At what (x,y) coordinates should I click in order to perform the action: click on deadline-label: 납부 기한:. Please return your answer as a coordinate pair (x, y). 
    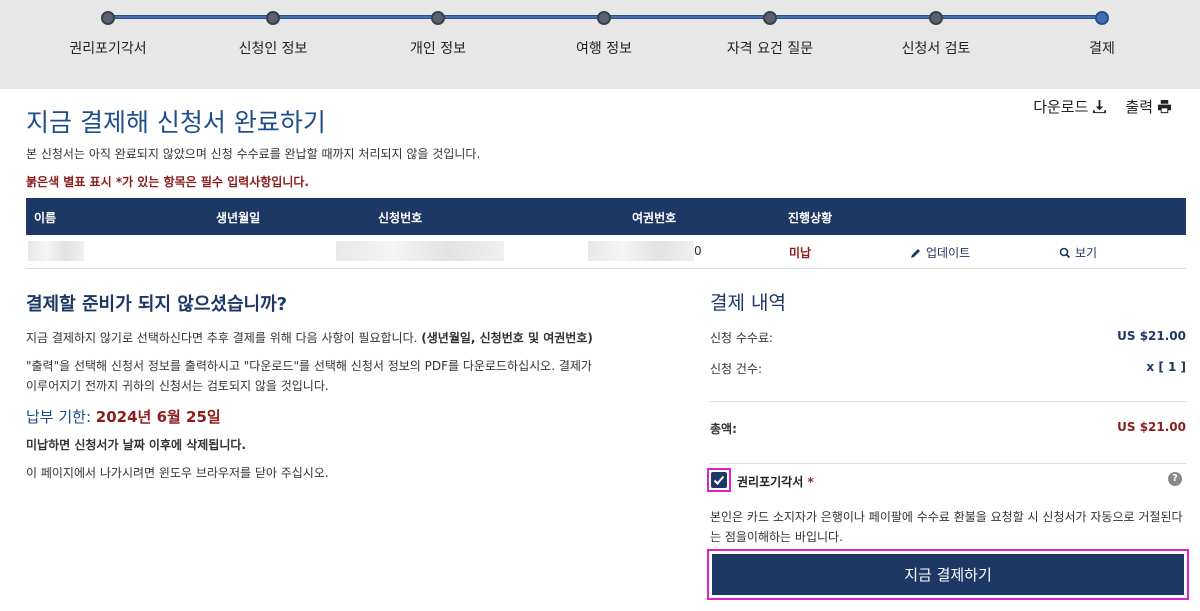
    Looking at the image, I should click on (61, 417).